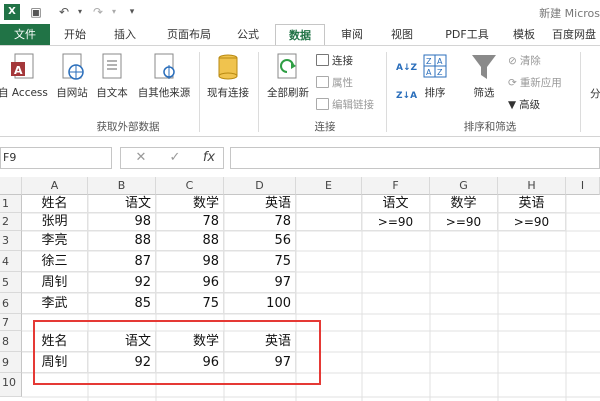 The width and height of the screenshot is (600, 401). I want to click on redo-dropdown-icon: ▾, so click(114, 12).